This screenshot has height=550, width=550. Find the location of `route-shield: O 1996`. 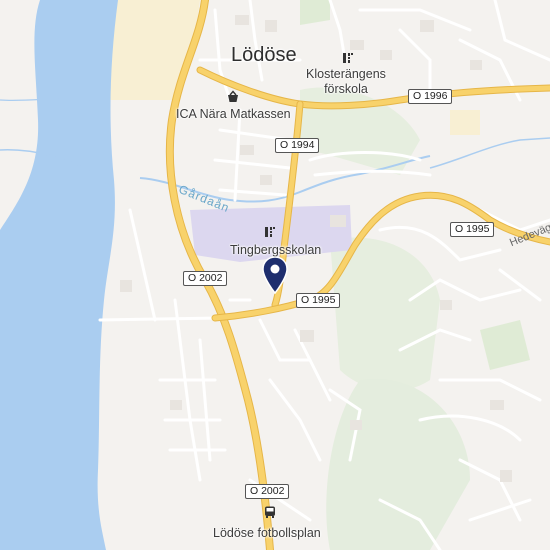

route-shield: O 1996 is located at coordinates (430, 96).